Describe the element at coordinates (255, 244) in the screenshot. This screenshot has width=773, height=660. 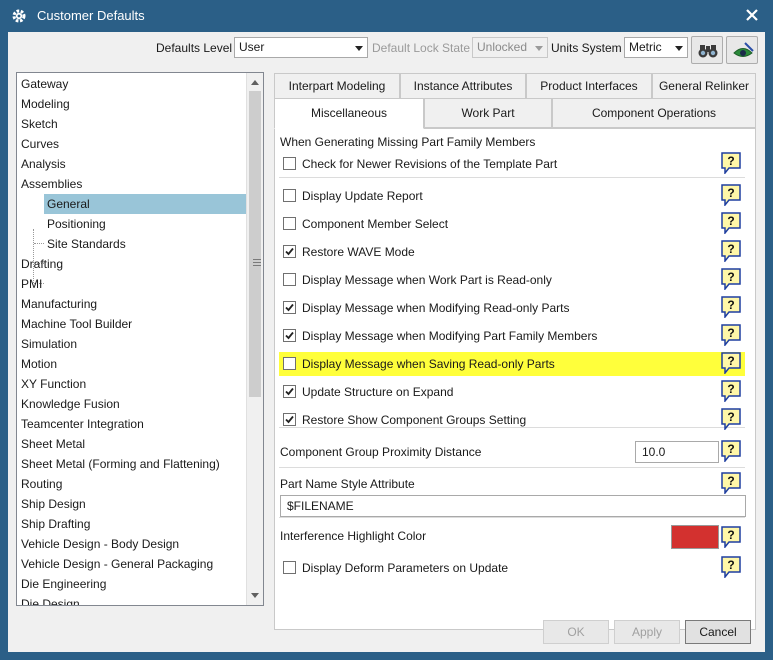
I see `scroll-thumb` at that location.